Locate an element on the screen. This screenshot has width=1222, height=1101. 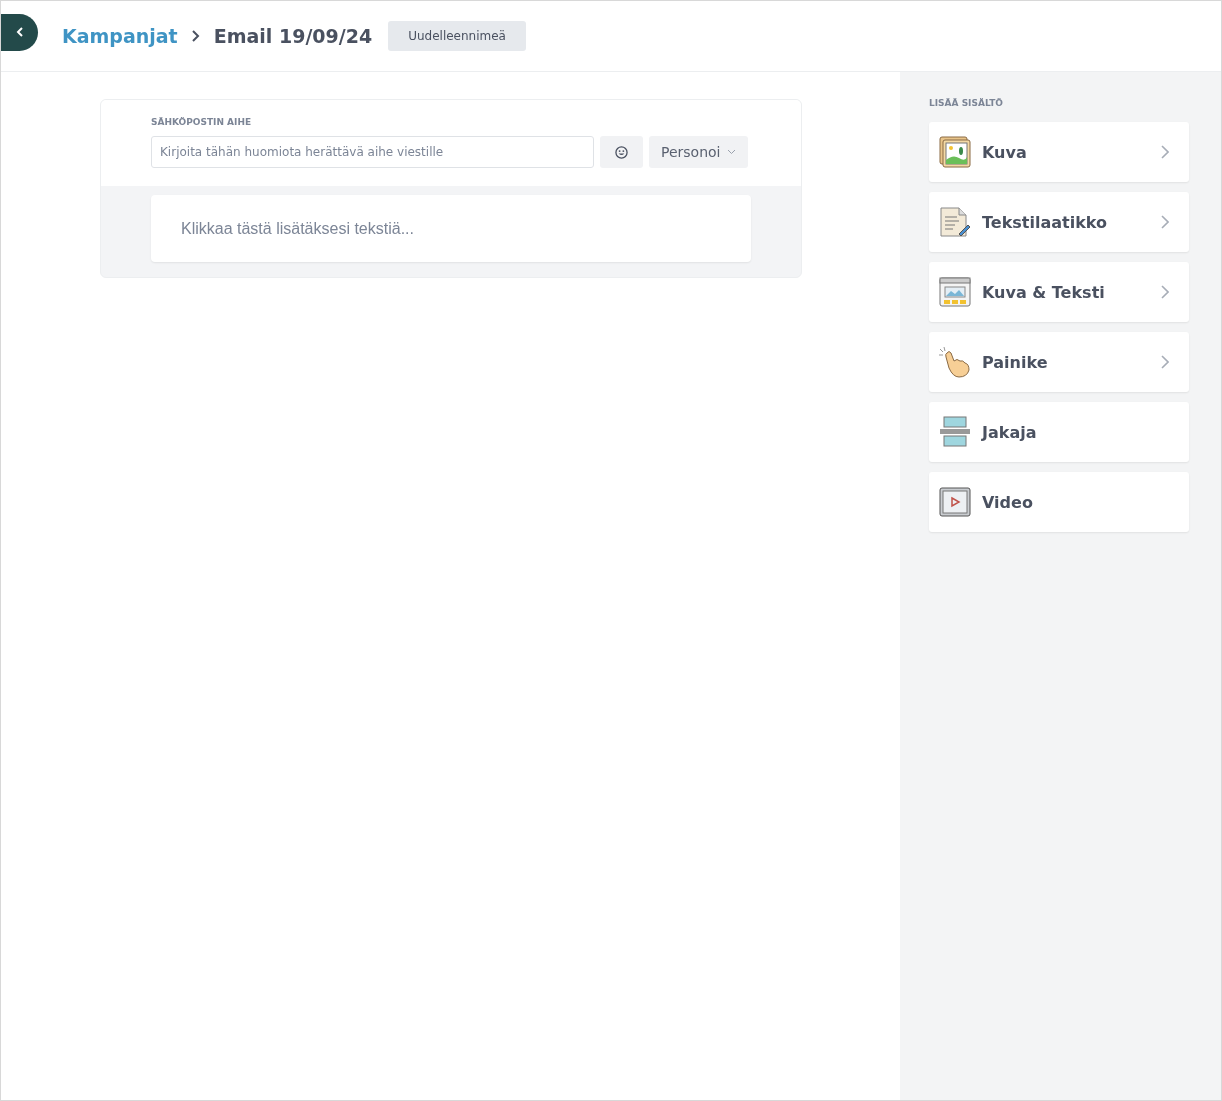
back-button is located at coordinates (19, 32).